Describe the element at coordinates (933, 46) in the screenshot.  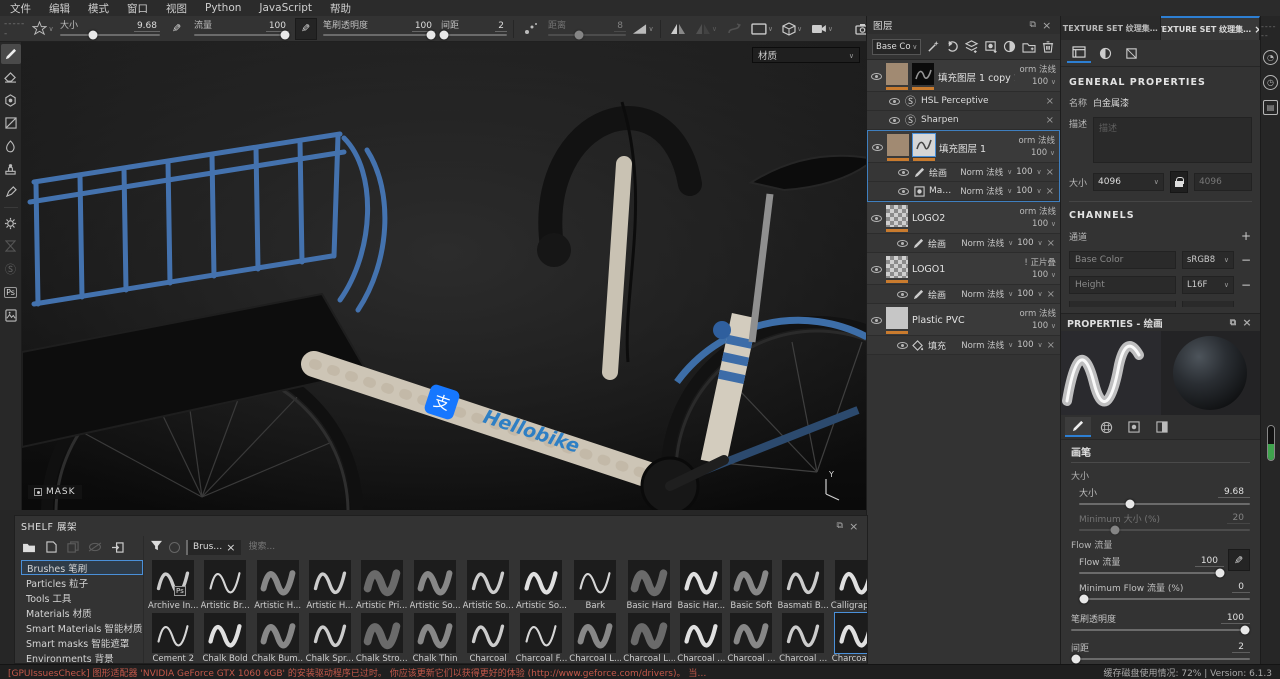
I see `magic-wand-icon` at that location.